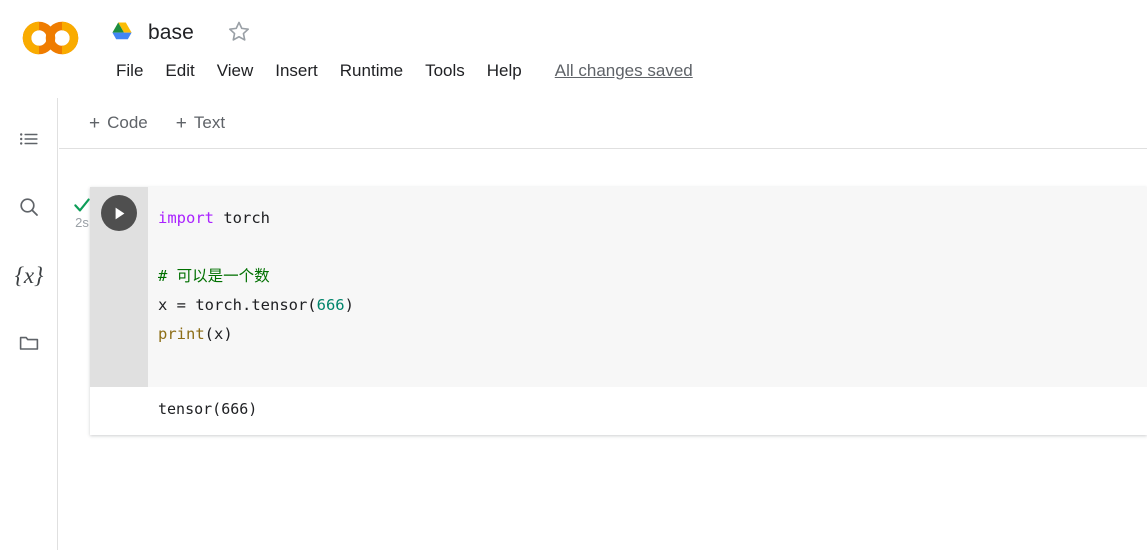 Image resolution: width=1147 pixels, height=550 pixels. Describe the element at coordinates (237, 305) in the screenshot. I see `code-token-plain: x = torch.tensor(` at that location.